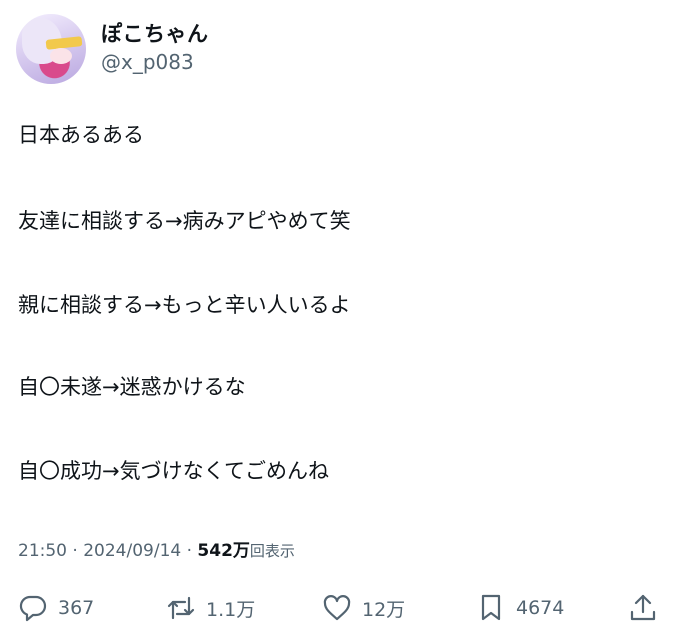  Describe the element at coordinates (155, 33) in the screenshot. I see `display-name: ぽこちゃん` at that location.